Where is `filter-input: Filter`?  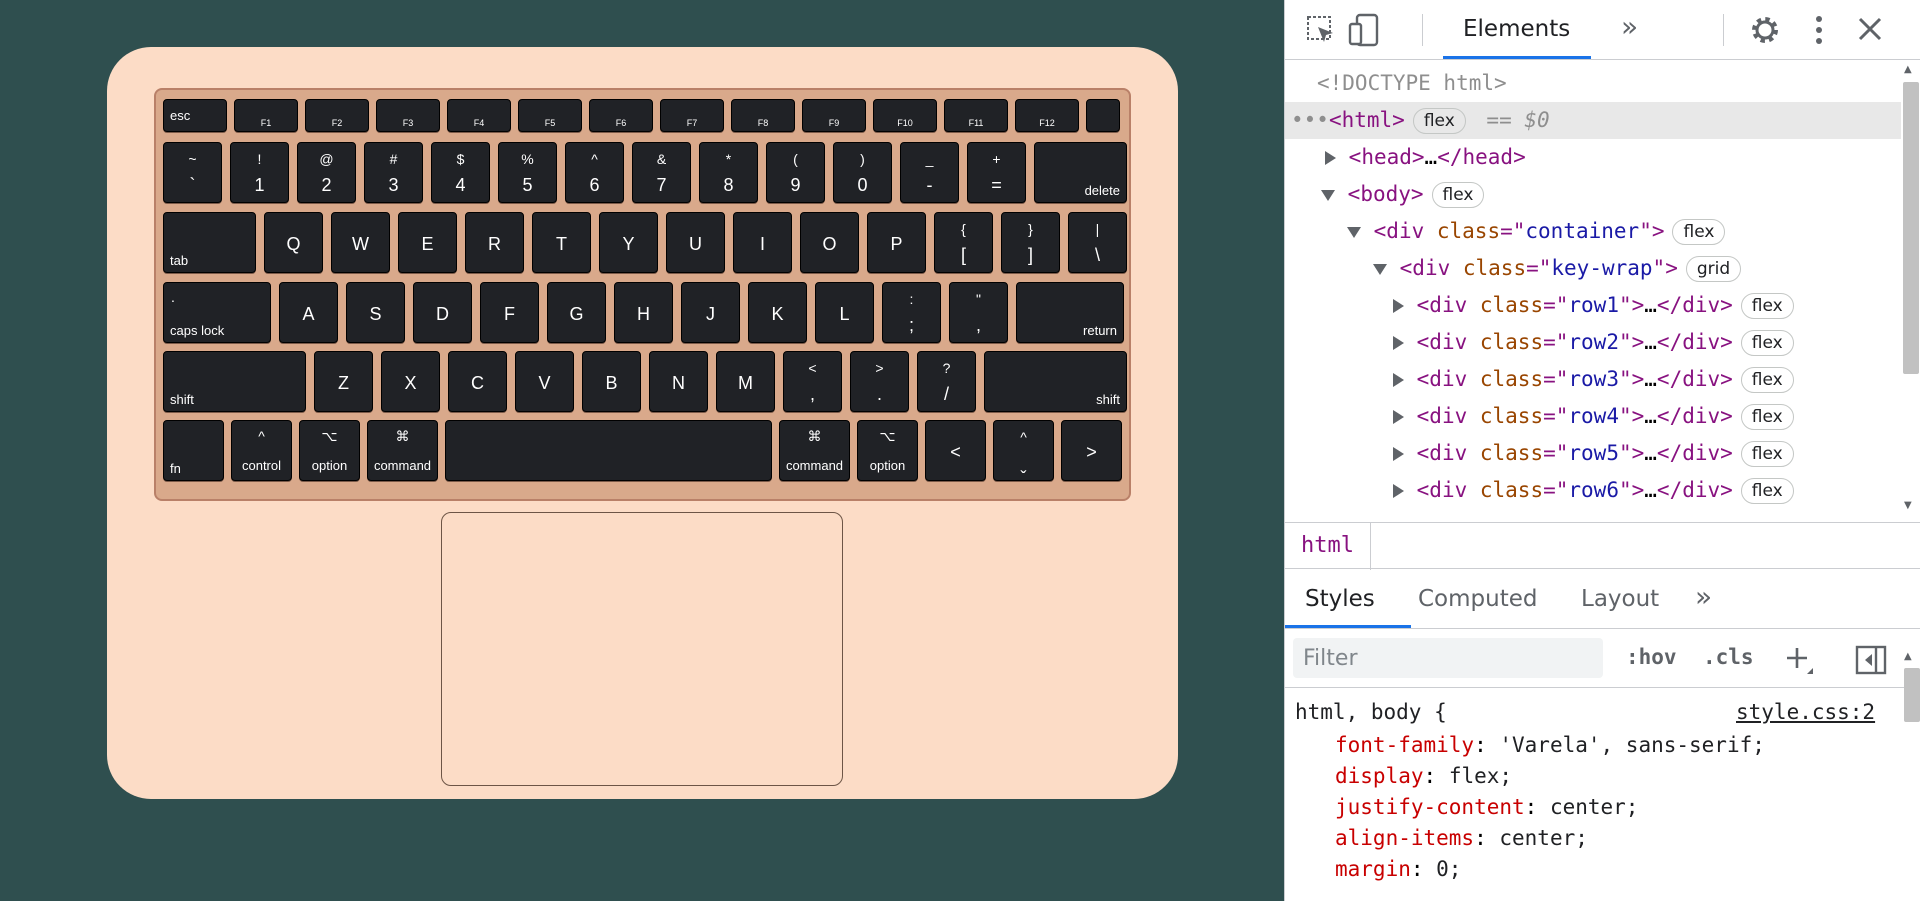
filter-input: Filter is located at coordinates (1448, 658).